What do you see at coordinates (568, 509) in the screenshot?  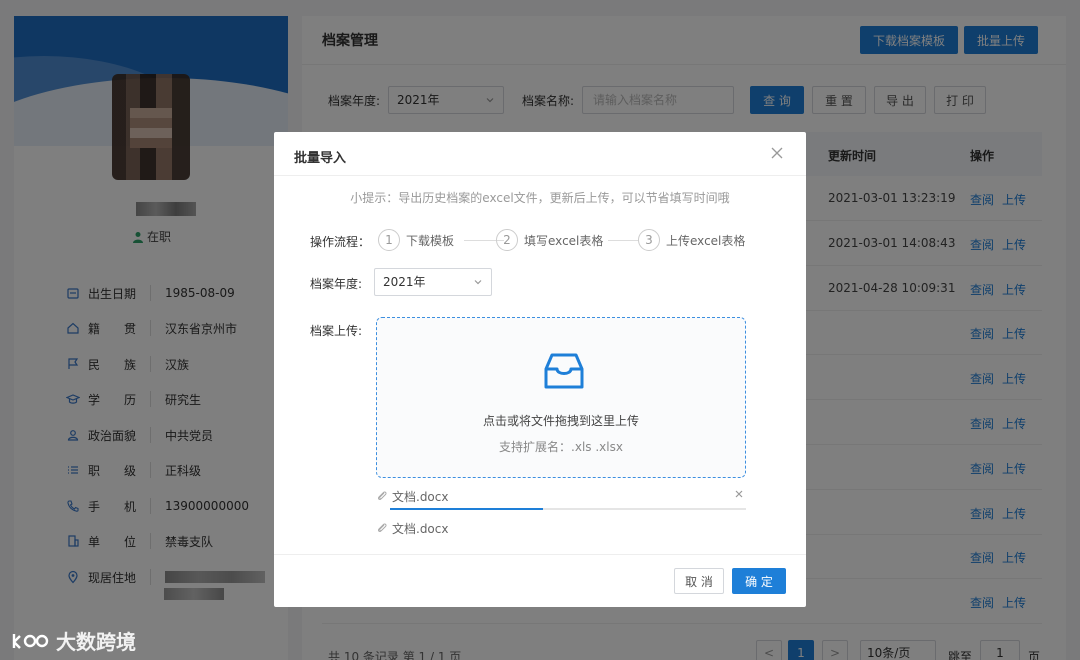 I see `upload-progress` at bounding box center [568, 509].